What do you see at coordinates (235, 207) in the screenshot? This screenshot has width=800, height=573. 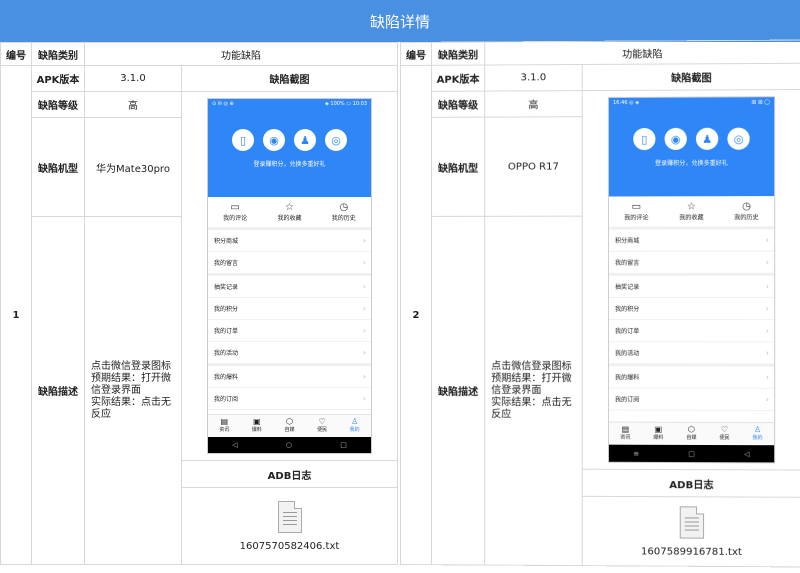 I see `comment-icon: ▭` at bounding box center [235, 207].